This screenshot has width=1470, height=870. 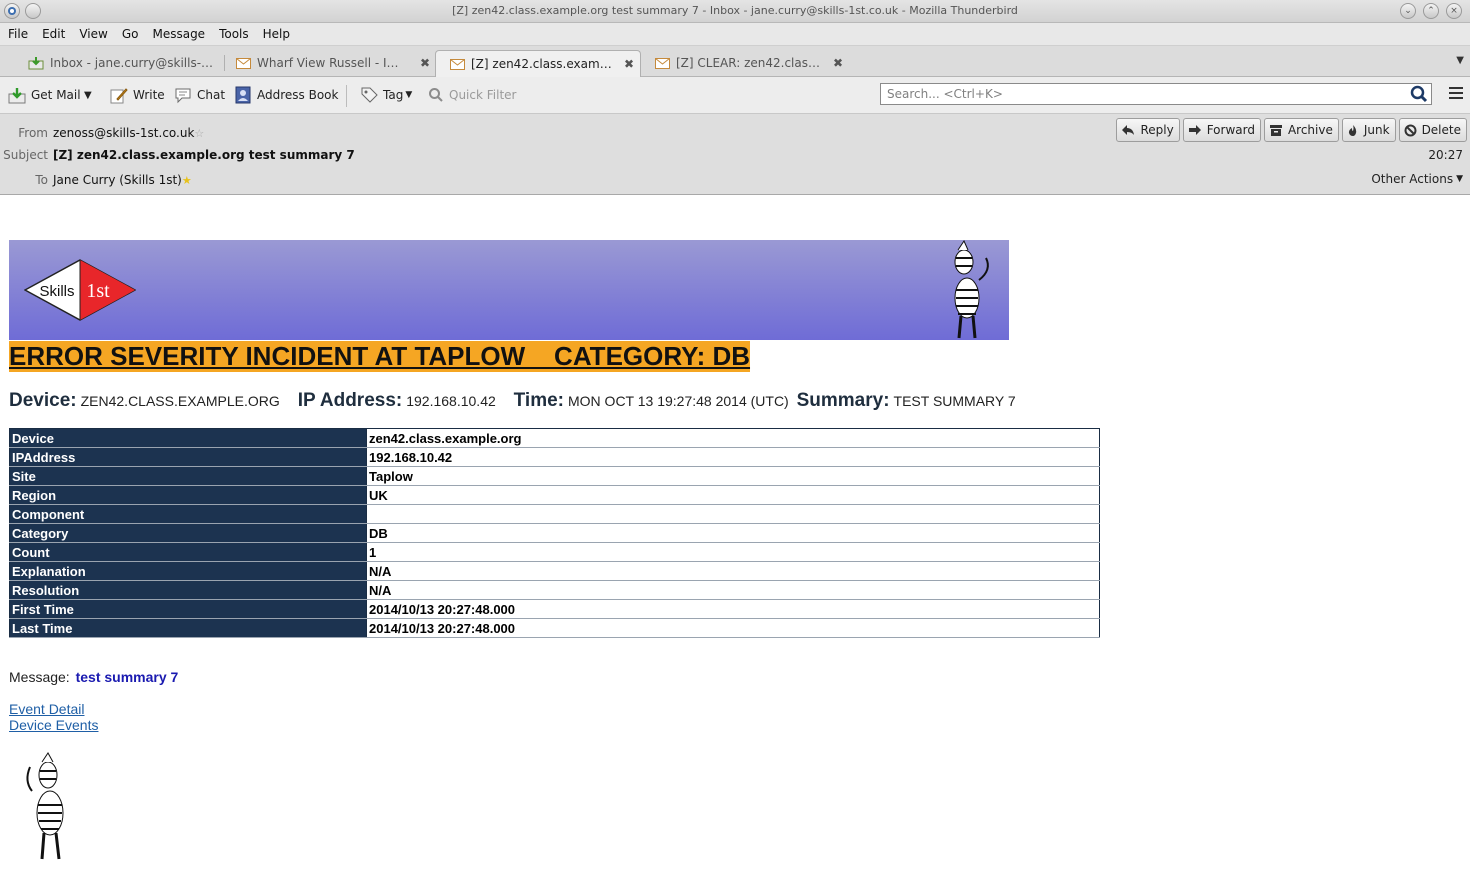 I want to click on star-filled-icon: ★, so click(x=187, y=180).